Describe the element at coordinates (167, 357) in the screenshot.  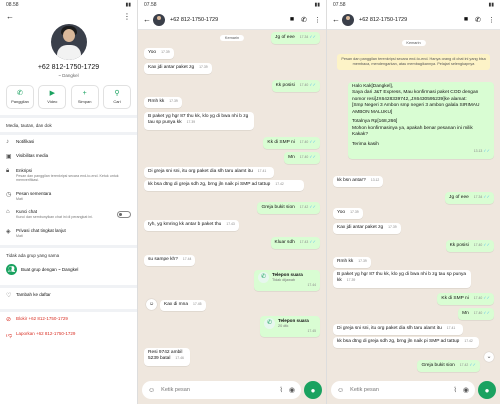
I see `message-bubble: Resi 9742 ambil 5239 batal 17.46` at that location.